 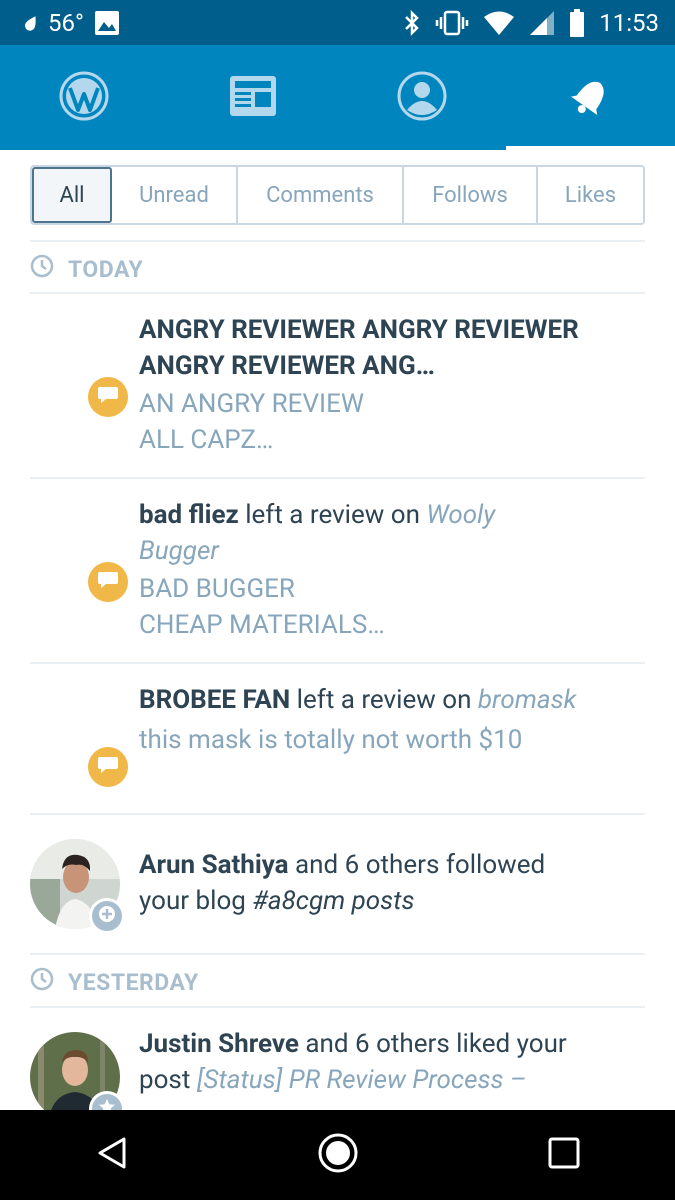 What do you see at coordinates (362, 1080) in the screenshot?
I see `post-link: [Status] PR Review Process –` at bounding box center [362, 1080].